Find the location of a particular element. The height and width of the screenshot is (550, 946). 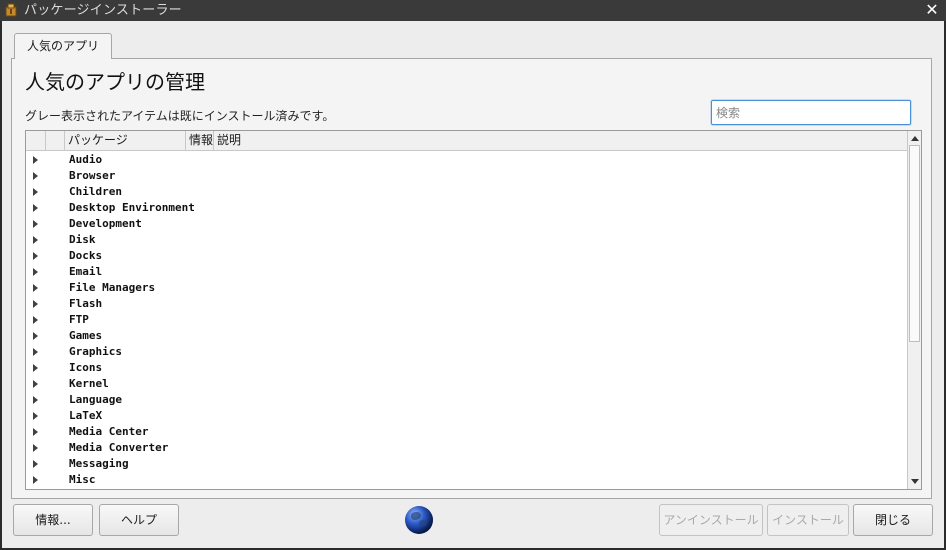

scrollbar-thumb is located at coordinates (914, 243).